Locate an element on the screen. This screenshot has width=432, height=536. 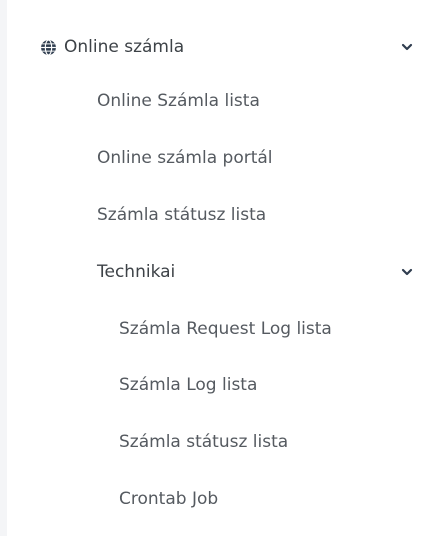
menu-online-szamla: Online számla is located at coordinates (219, 47).